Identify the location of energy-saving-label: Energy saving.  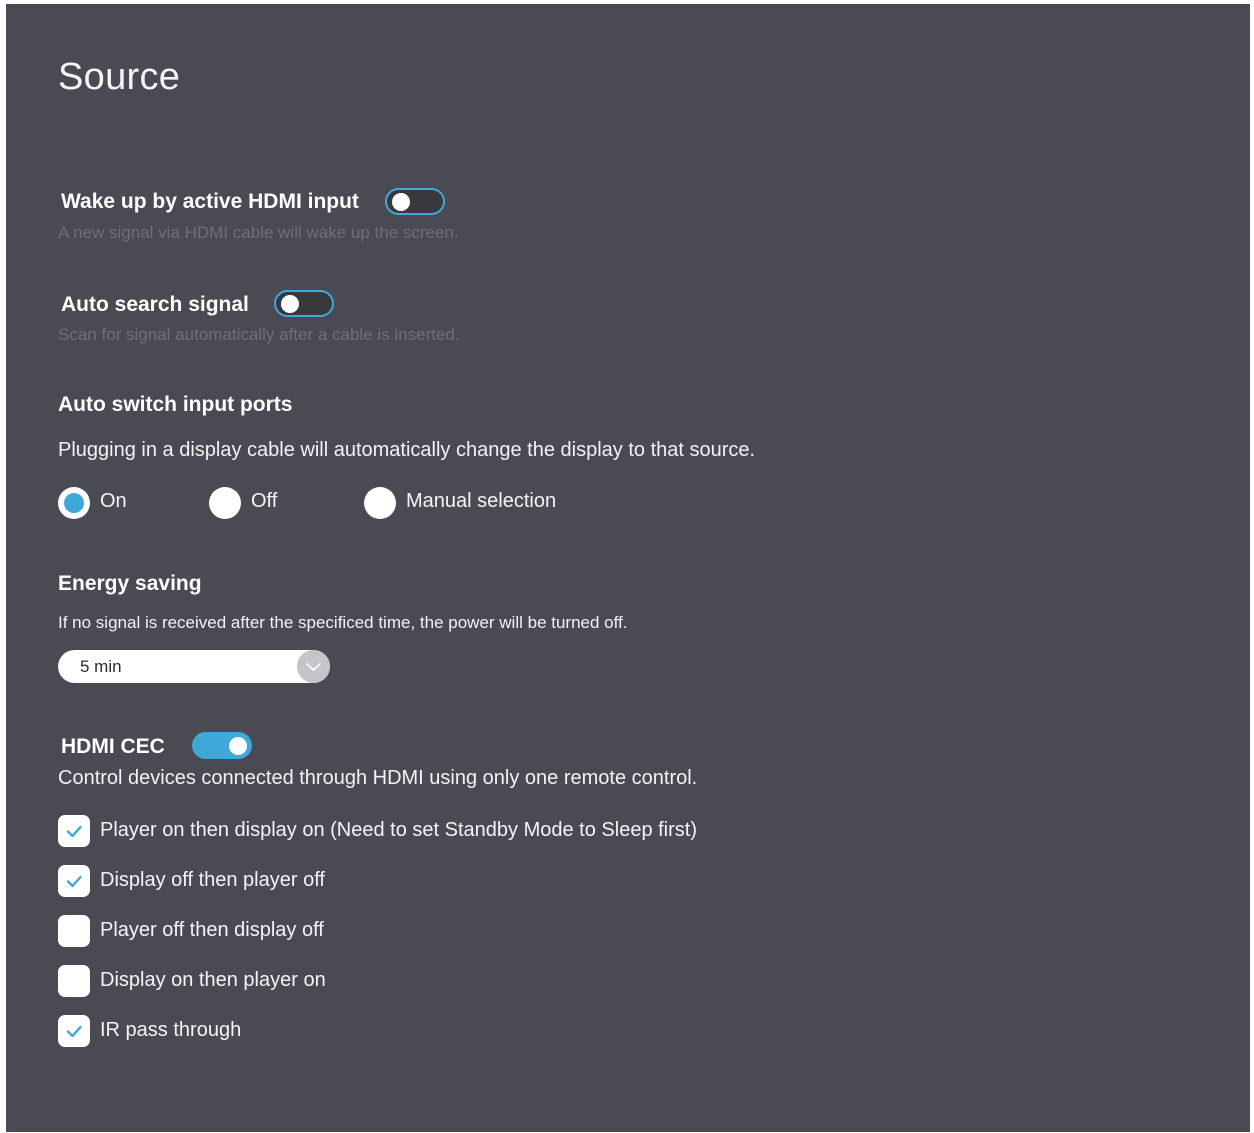
(130, 583).